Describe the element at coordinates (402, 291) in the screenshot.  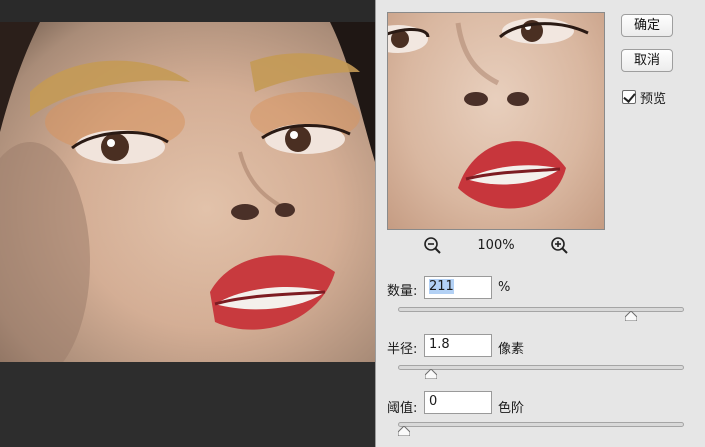
I see `amount-label: 数量:` at that location.